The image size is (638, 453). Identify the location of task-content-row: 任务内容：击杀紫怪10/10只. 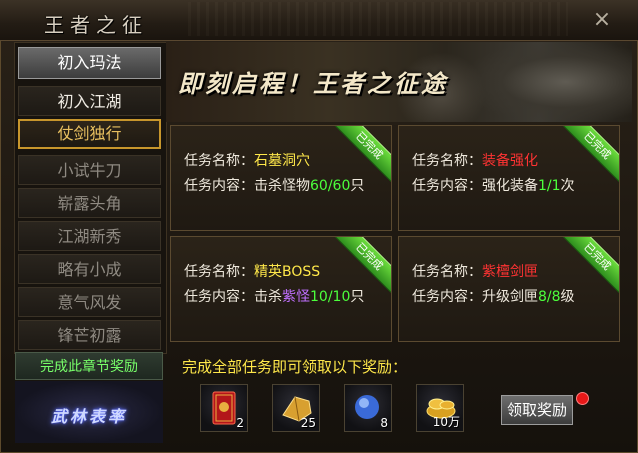
(274, 296).